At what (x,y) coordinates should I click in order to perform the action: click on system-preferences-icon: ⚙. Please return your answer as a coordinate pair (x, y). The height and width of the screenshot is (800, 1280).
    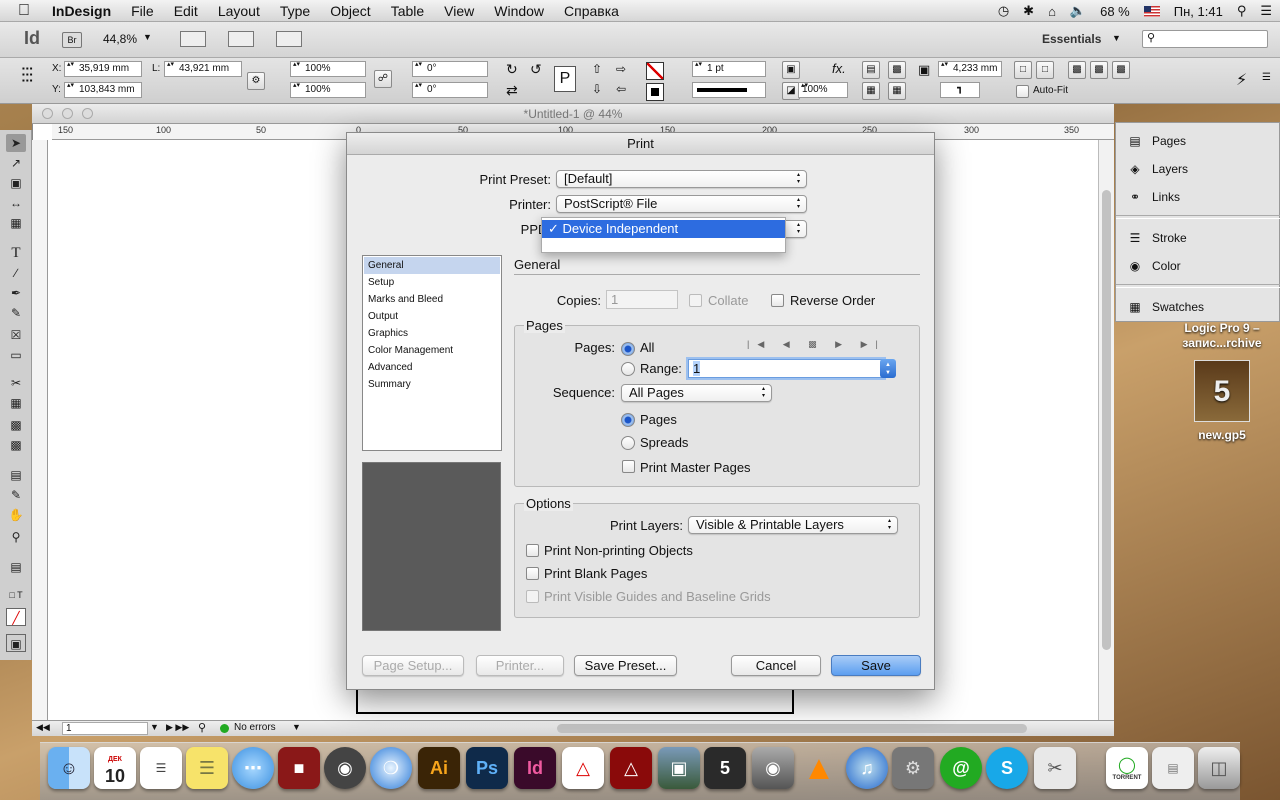
    Looking at the image, I should click on (913, 768).